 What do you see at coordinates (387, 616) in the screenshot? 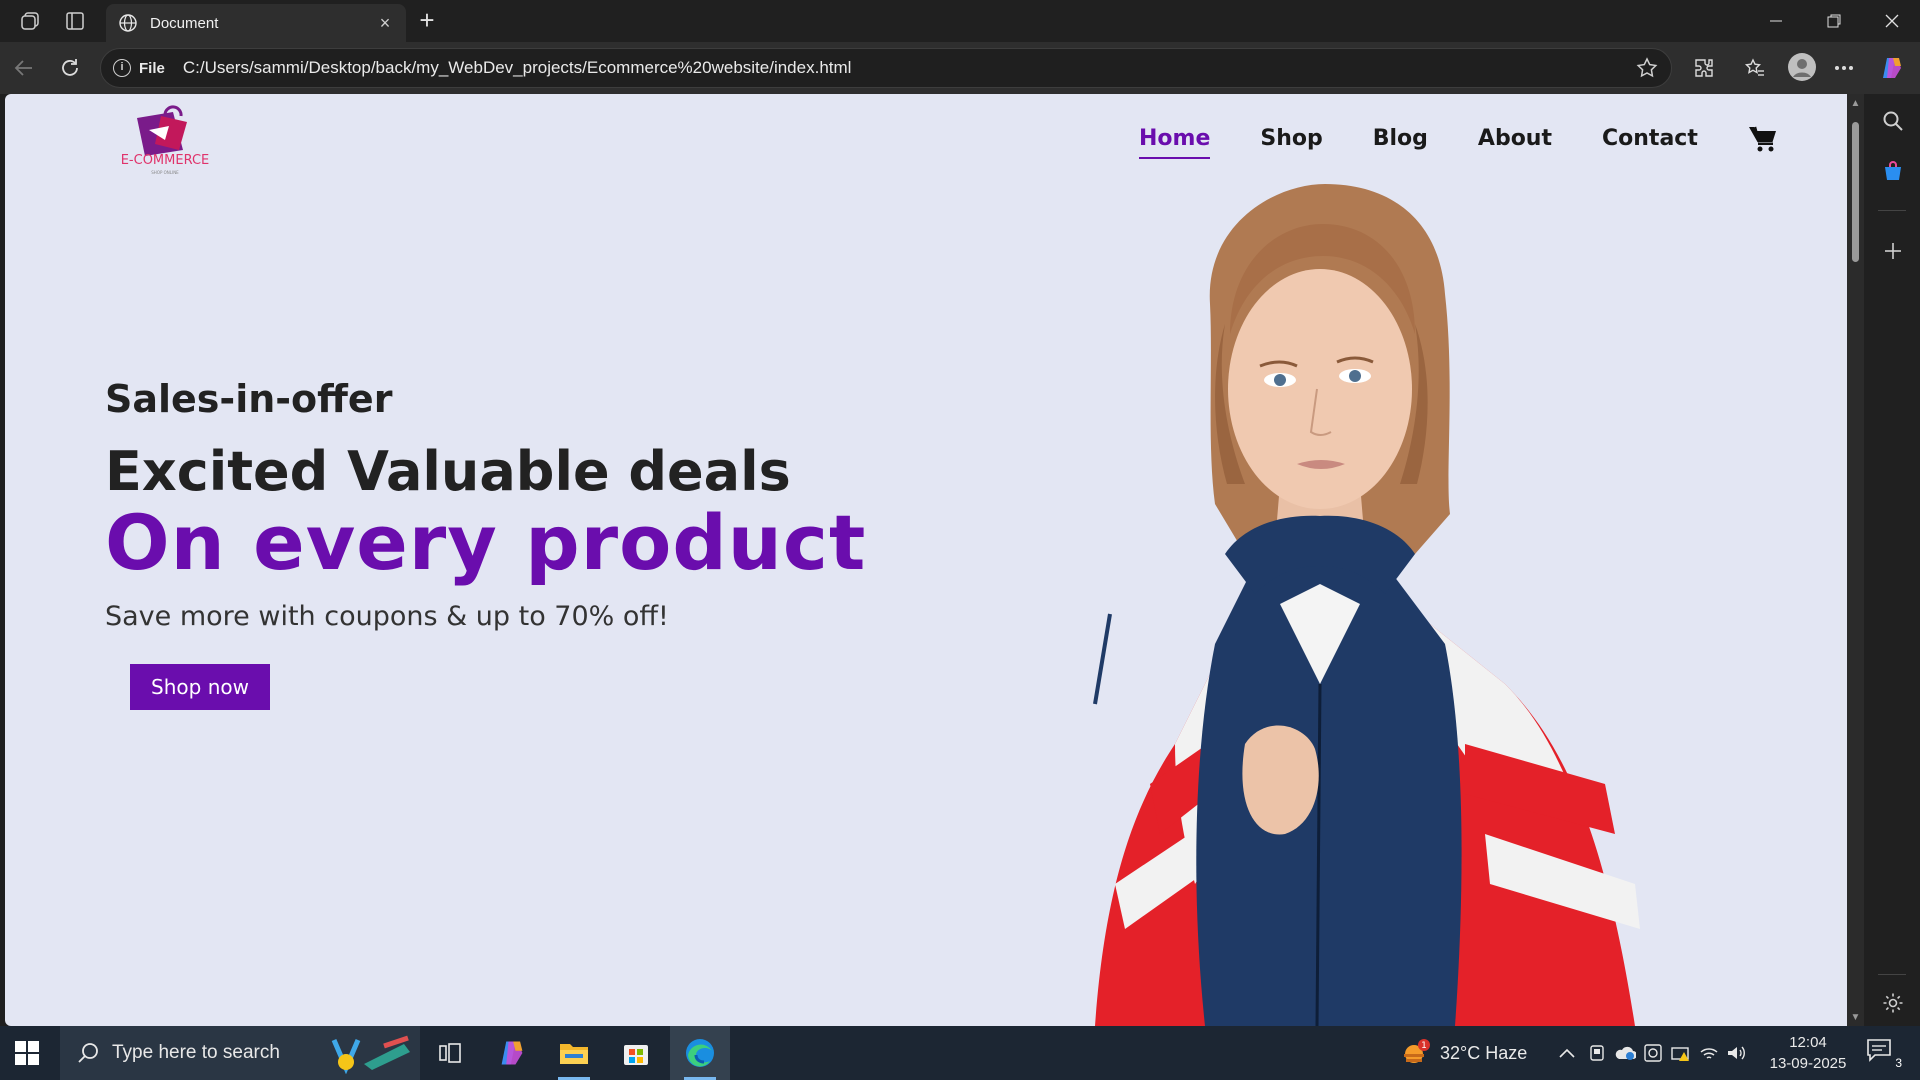
I see `hero-subtitle: Save more with coupons & up to 70% off!` at bounding box center [387, 616].